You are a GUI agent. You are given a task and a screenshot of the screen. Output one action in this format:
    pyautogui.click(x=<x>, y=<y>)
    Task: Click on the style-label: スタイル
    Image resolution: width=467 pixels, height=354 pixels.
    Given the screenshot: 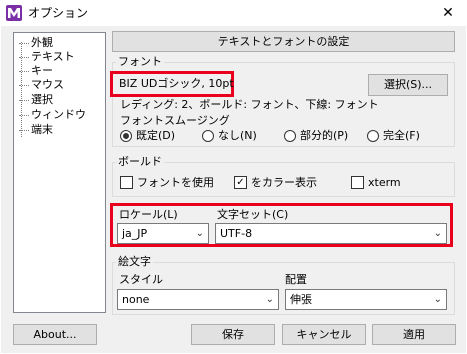 What is the action you would take?
    pyautogui.click(x=141, y=279)
    